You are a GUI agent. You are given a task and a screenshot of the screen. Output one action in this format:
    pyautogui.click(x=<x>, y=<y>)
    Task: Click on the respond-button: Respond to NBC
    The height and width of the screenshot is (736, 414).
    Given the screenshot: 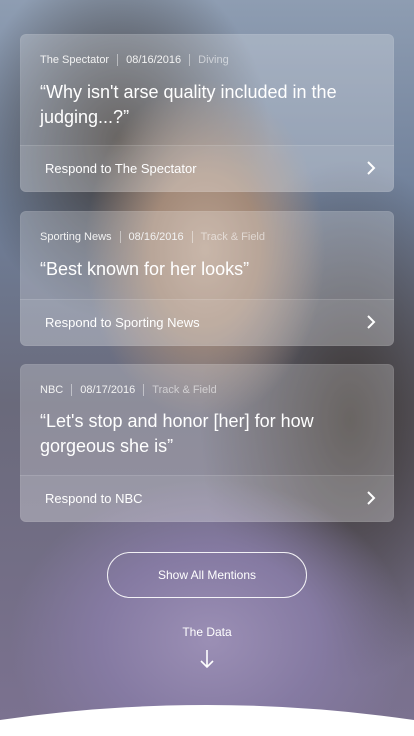 What is the action you would take?
    pyautogui.click(x=207, y=498)
    